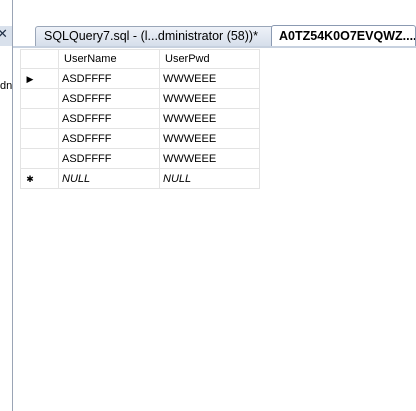  I want to click on object-explorer-panel: ✕ dn, so click(6, 205).